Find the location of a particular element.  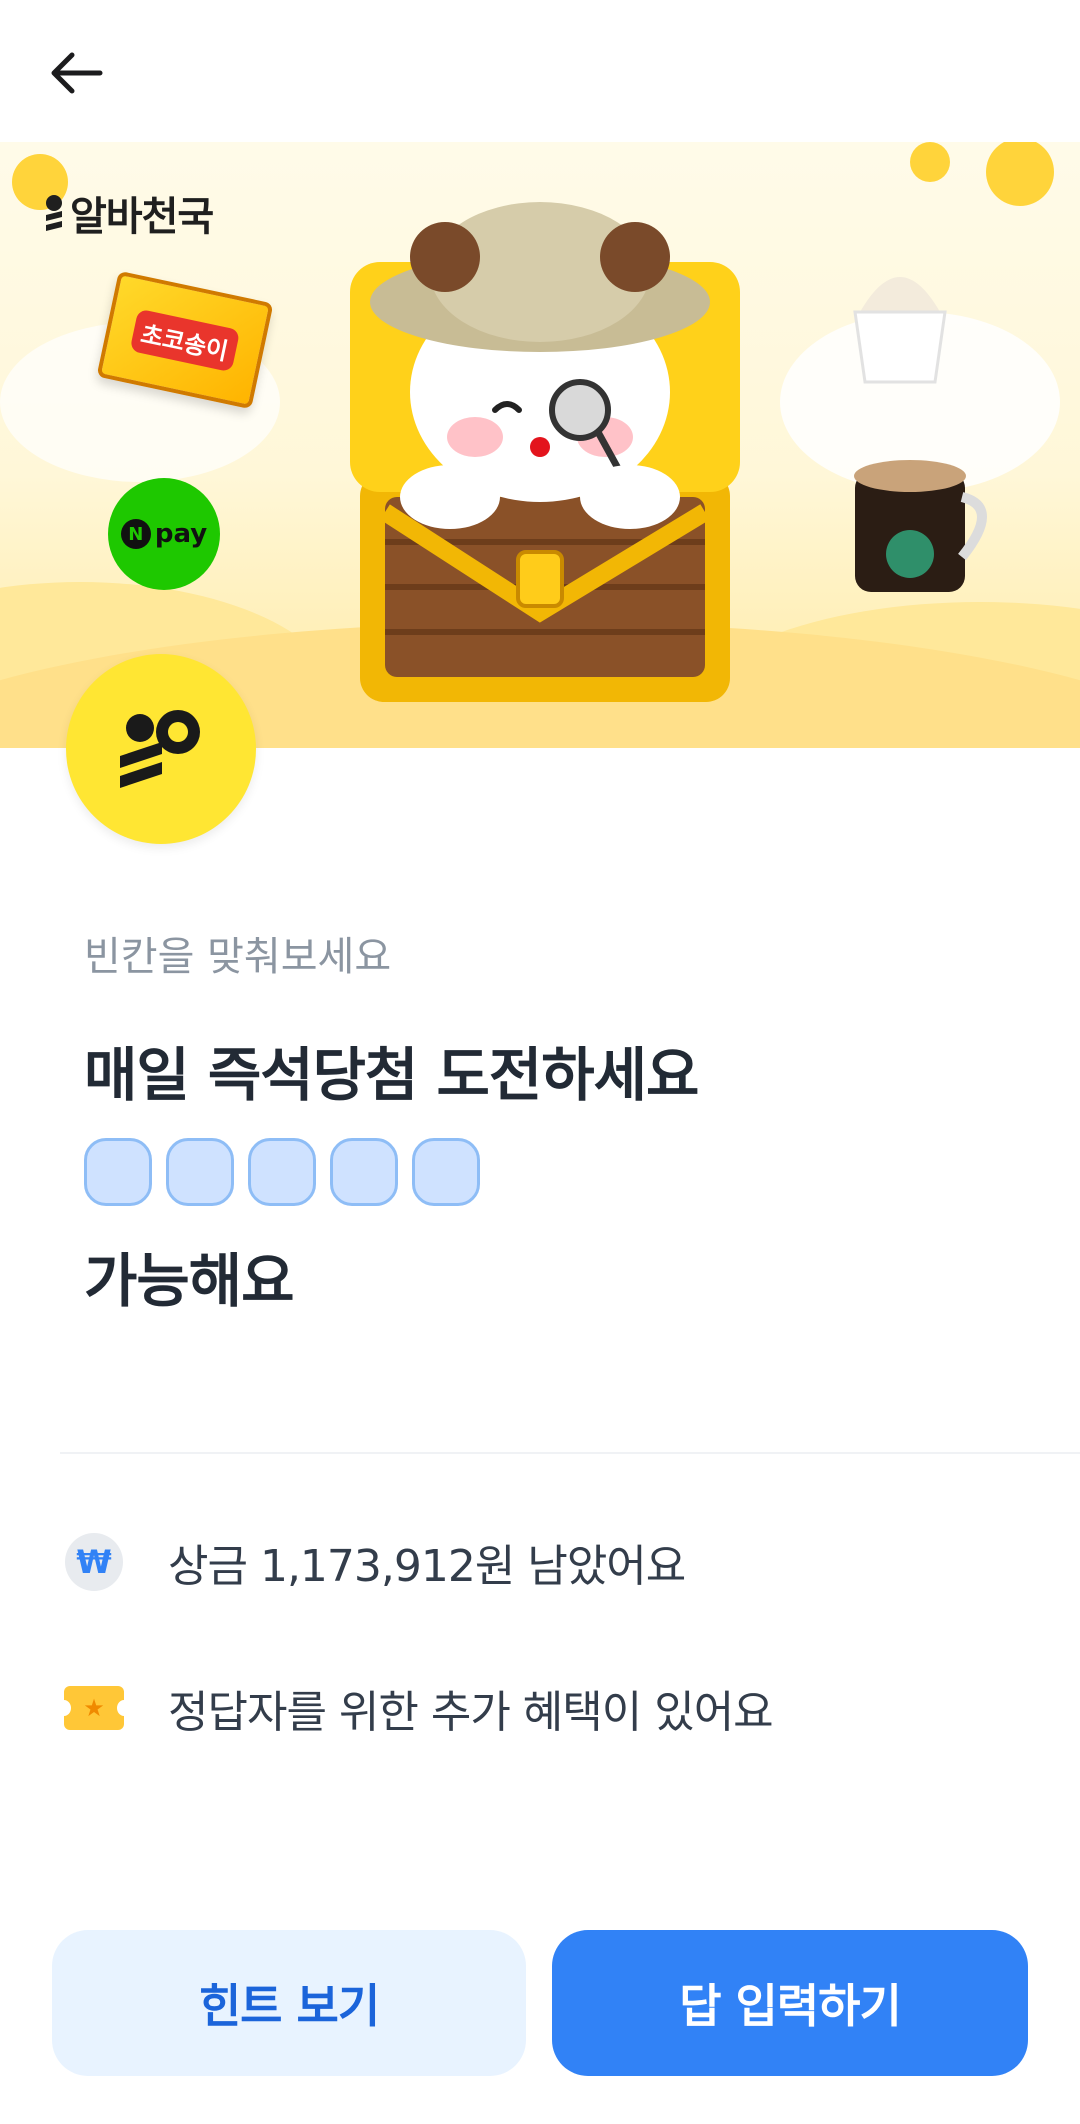

prize-info-row: ₩ 상금 1,173,912원 남았어요 is located at coordinates (375, 1562).